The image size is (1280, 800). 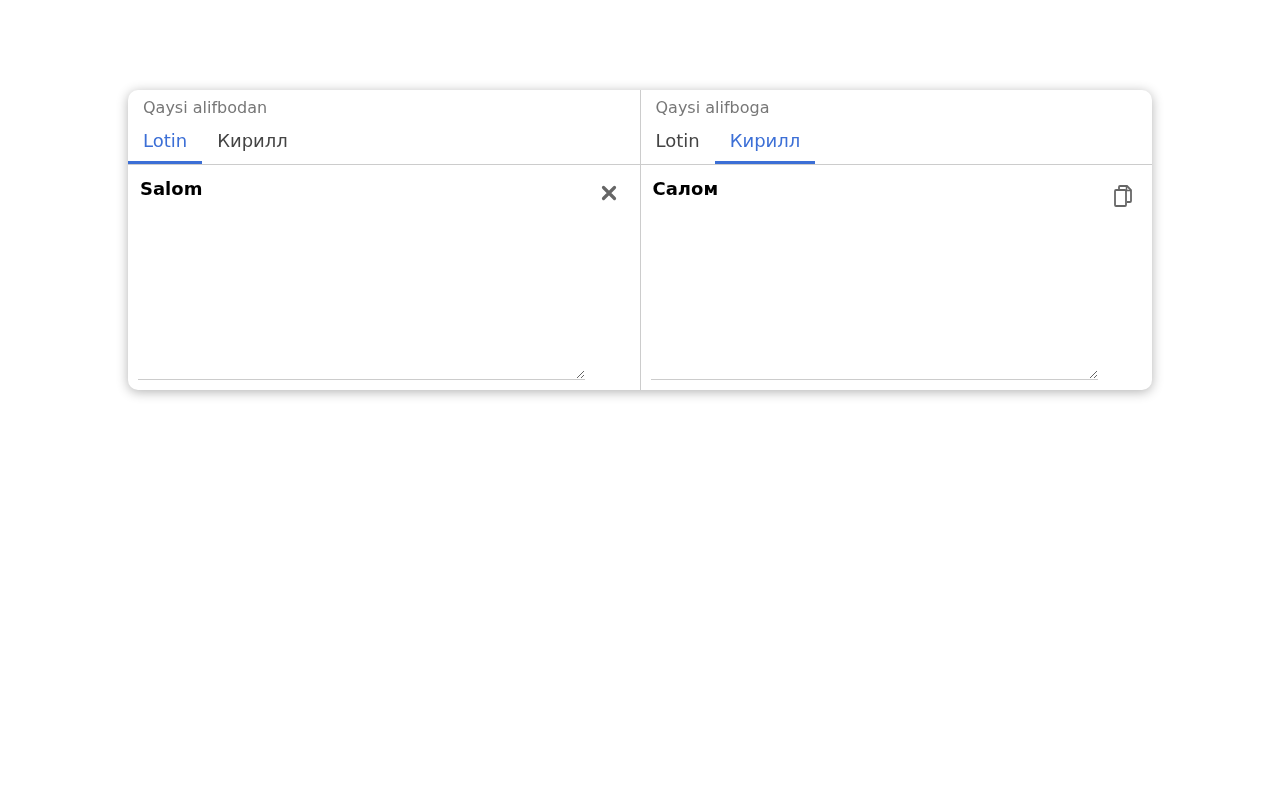 What do you see at coordinates (677, 142) in the screenshot?
I see `alphabet-tab: Lotin` at bounding box center [677, 142].